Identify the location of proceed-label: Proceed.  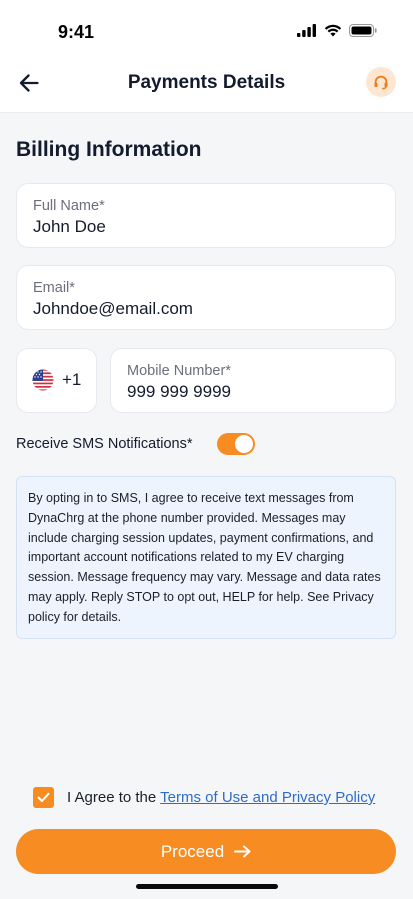
(192, 851).